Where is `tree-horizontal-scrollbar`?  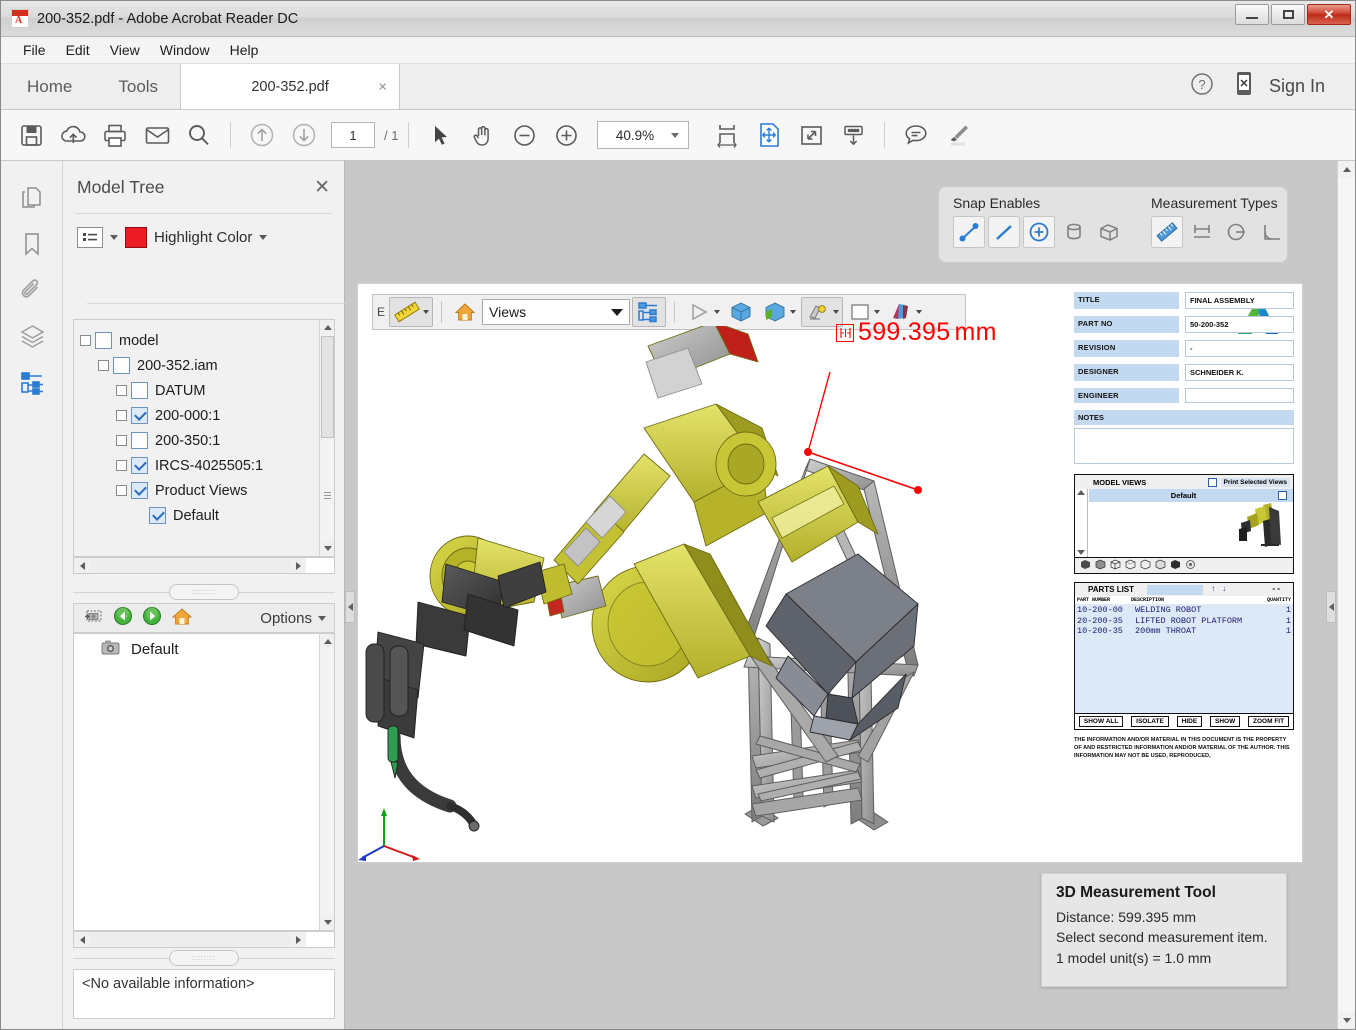
tree-horizontal-scrollbar is located at coordinates (204, 565).